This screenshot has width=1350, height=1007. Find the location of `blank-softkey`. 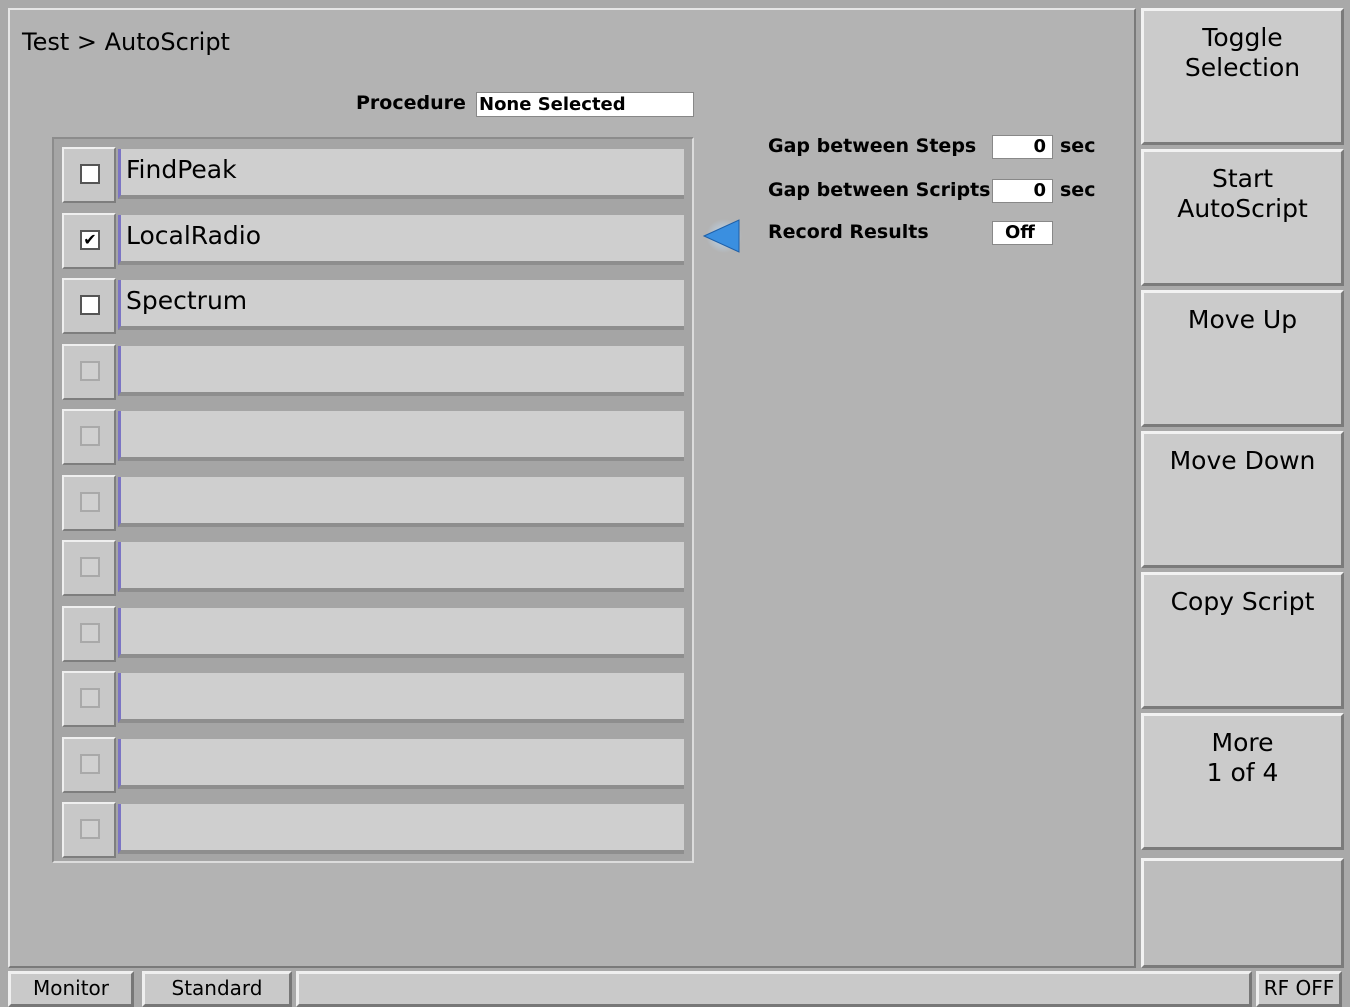

blank-softkey is located at coordinates (1242, 913).